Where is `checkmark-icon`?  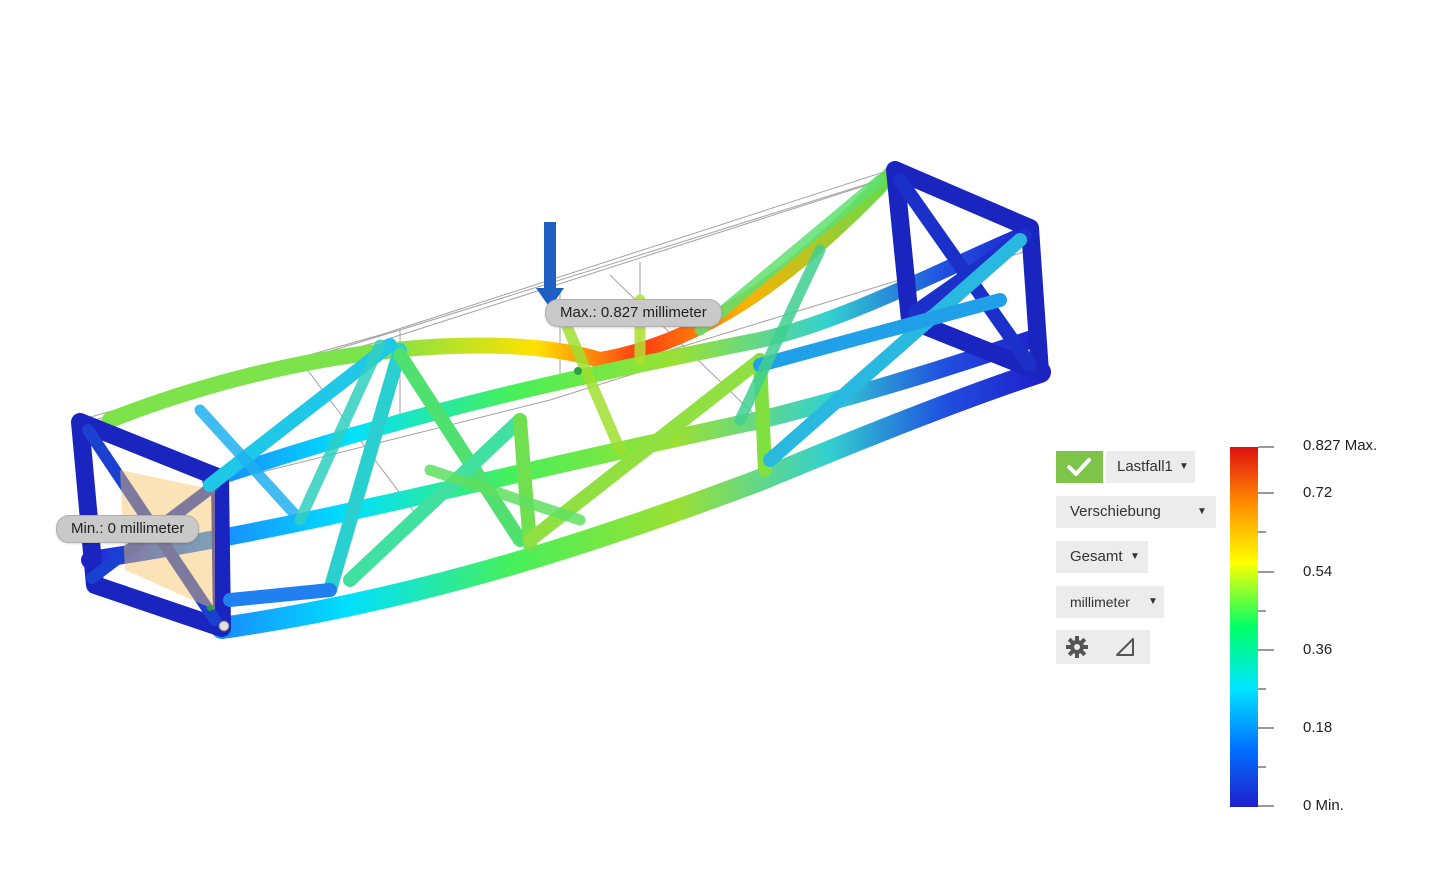 checkmark-icon is located at coordinates (1079, 467).